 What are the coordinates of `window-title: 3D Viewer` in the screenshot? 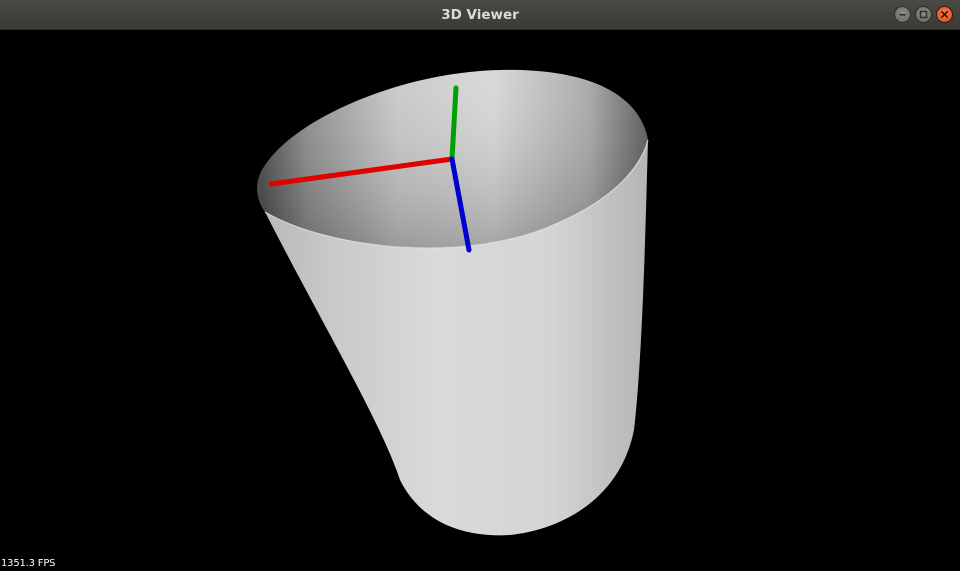 It's located at (480, 15).